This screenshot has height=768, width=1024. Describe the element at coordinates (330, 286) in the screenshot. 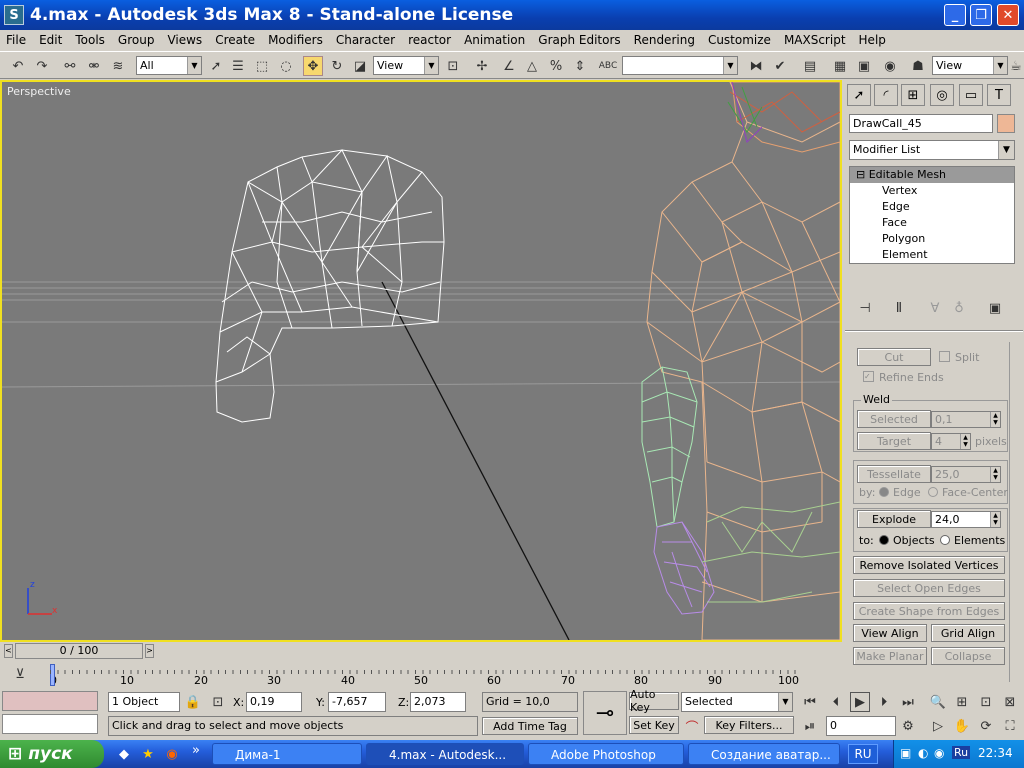

I see `jacket-mesh` at that location.